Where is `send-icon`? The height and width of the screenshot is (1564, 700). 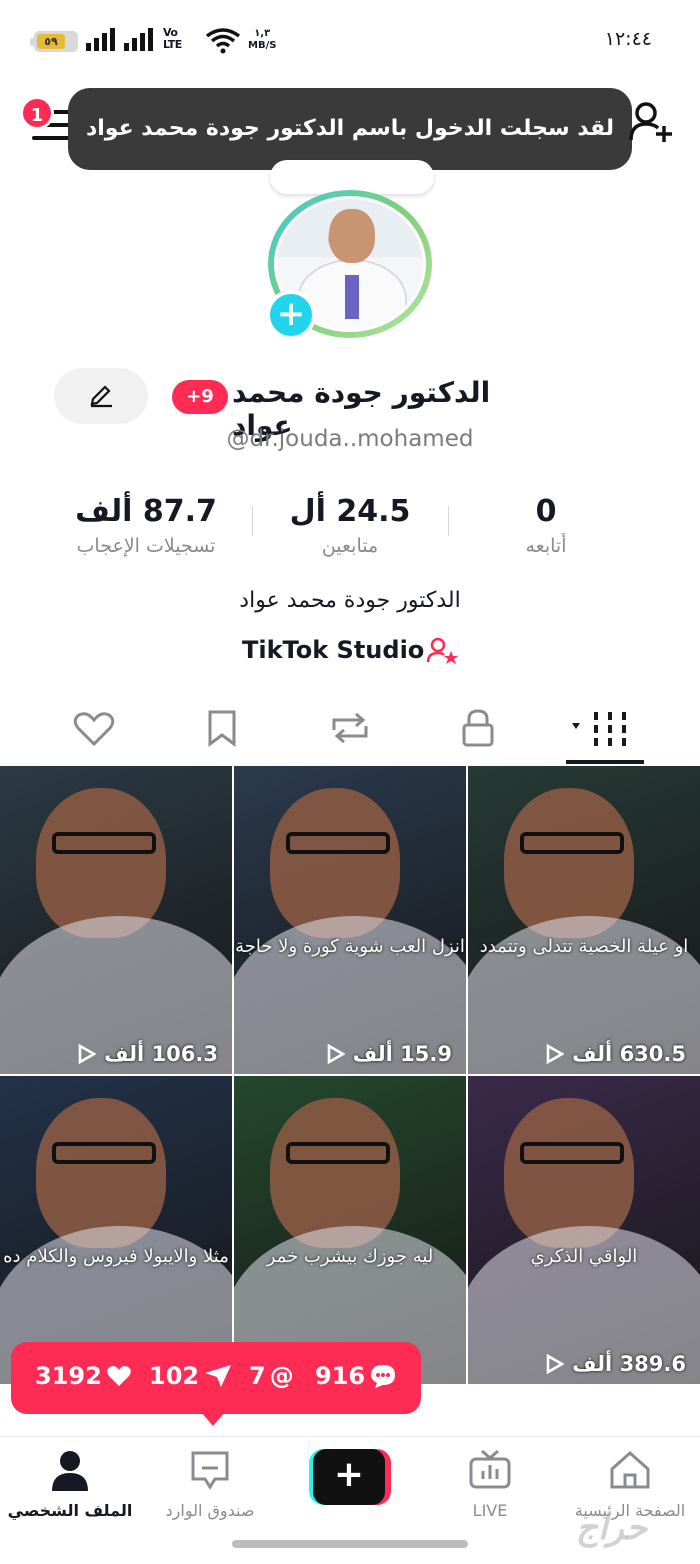 send-icon is located at coordinates (218, 1376).